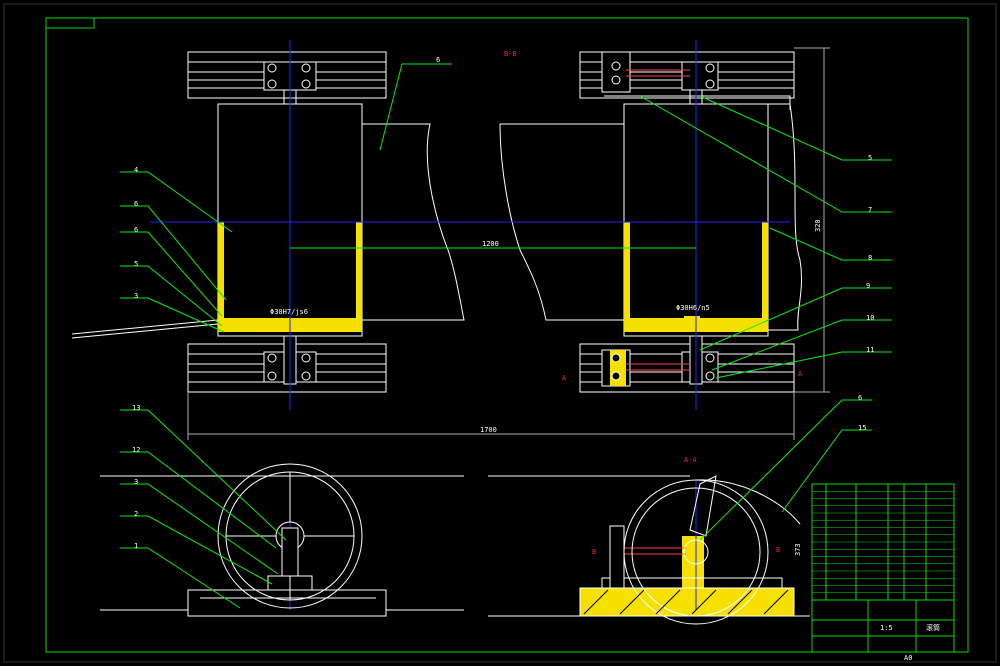 The width and height of the screenshot is (1000, 666). I want to click on bottom-view-left, so click(282, 540).